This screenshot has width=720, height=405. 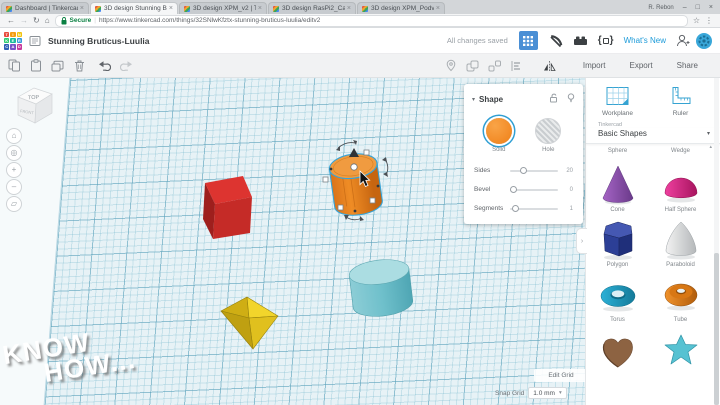 I want to click on bookmark-star-icon: ☆, so click(x=696, y=20).